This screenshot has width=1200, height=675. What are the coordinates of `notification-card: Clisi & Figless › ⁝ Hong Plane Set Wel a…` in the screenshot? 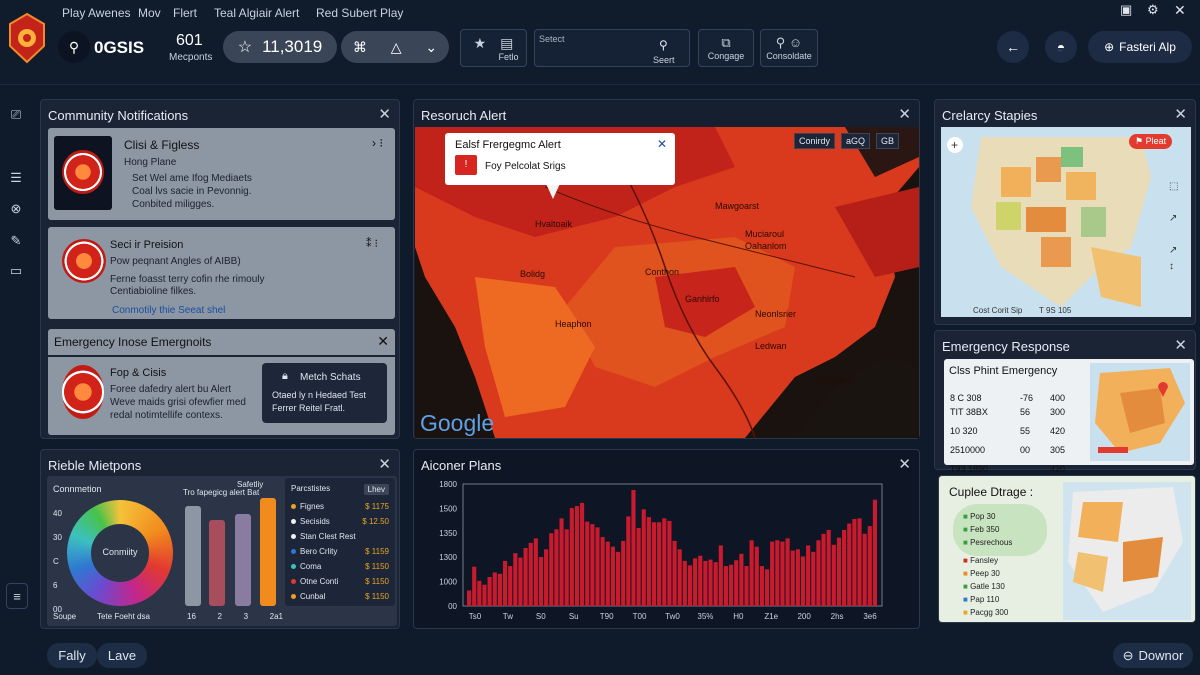 It's located at (221, 174).